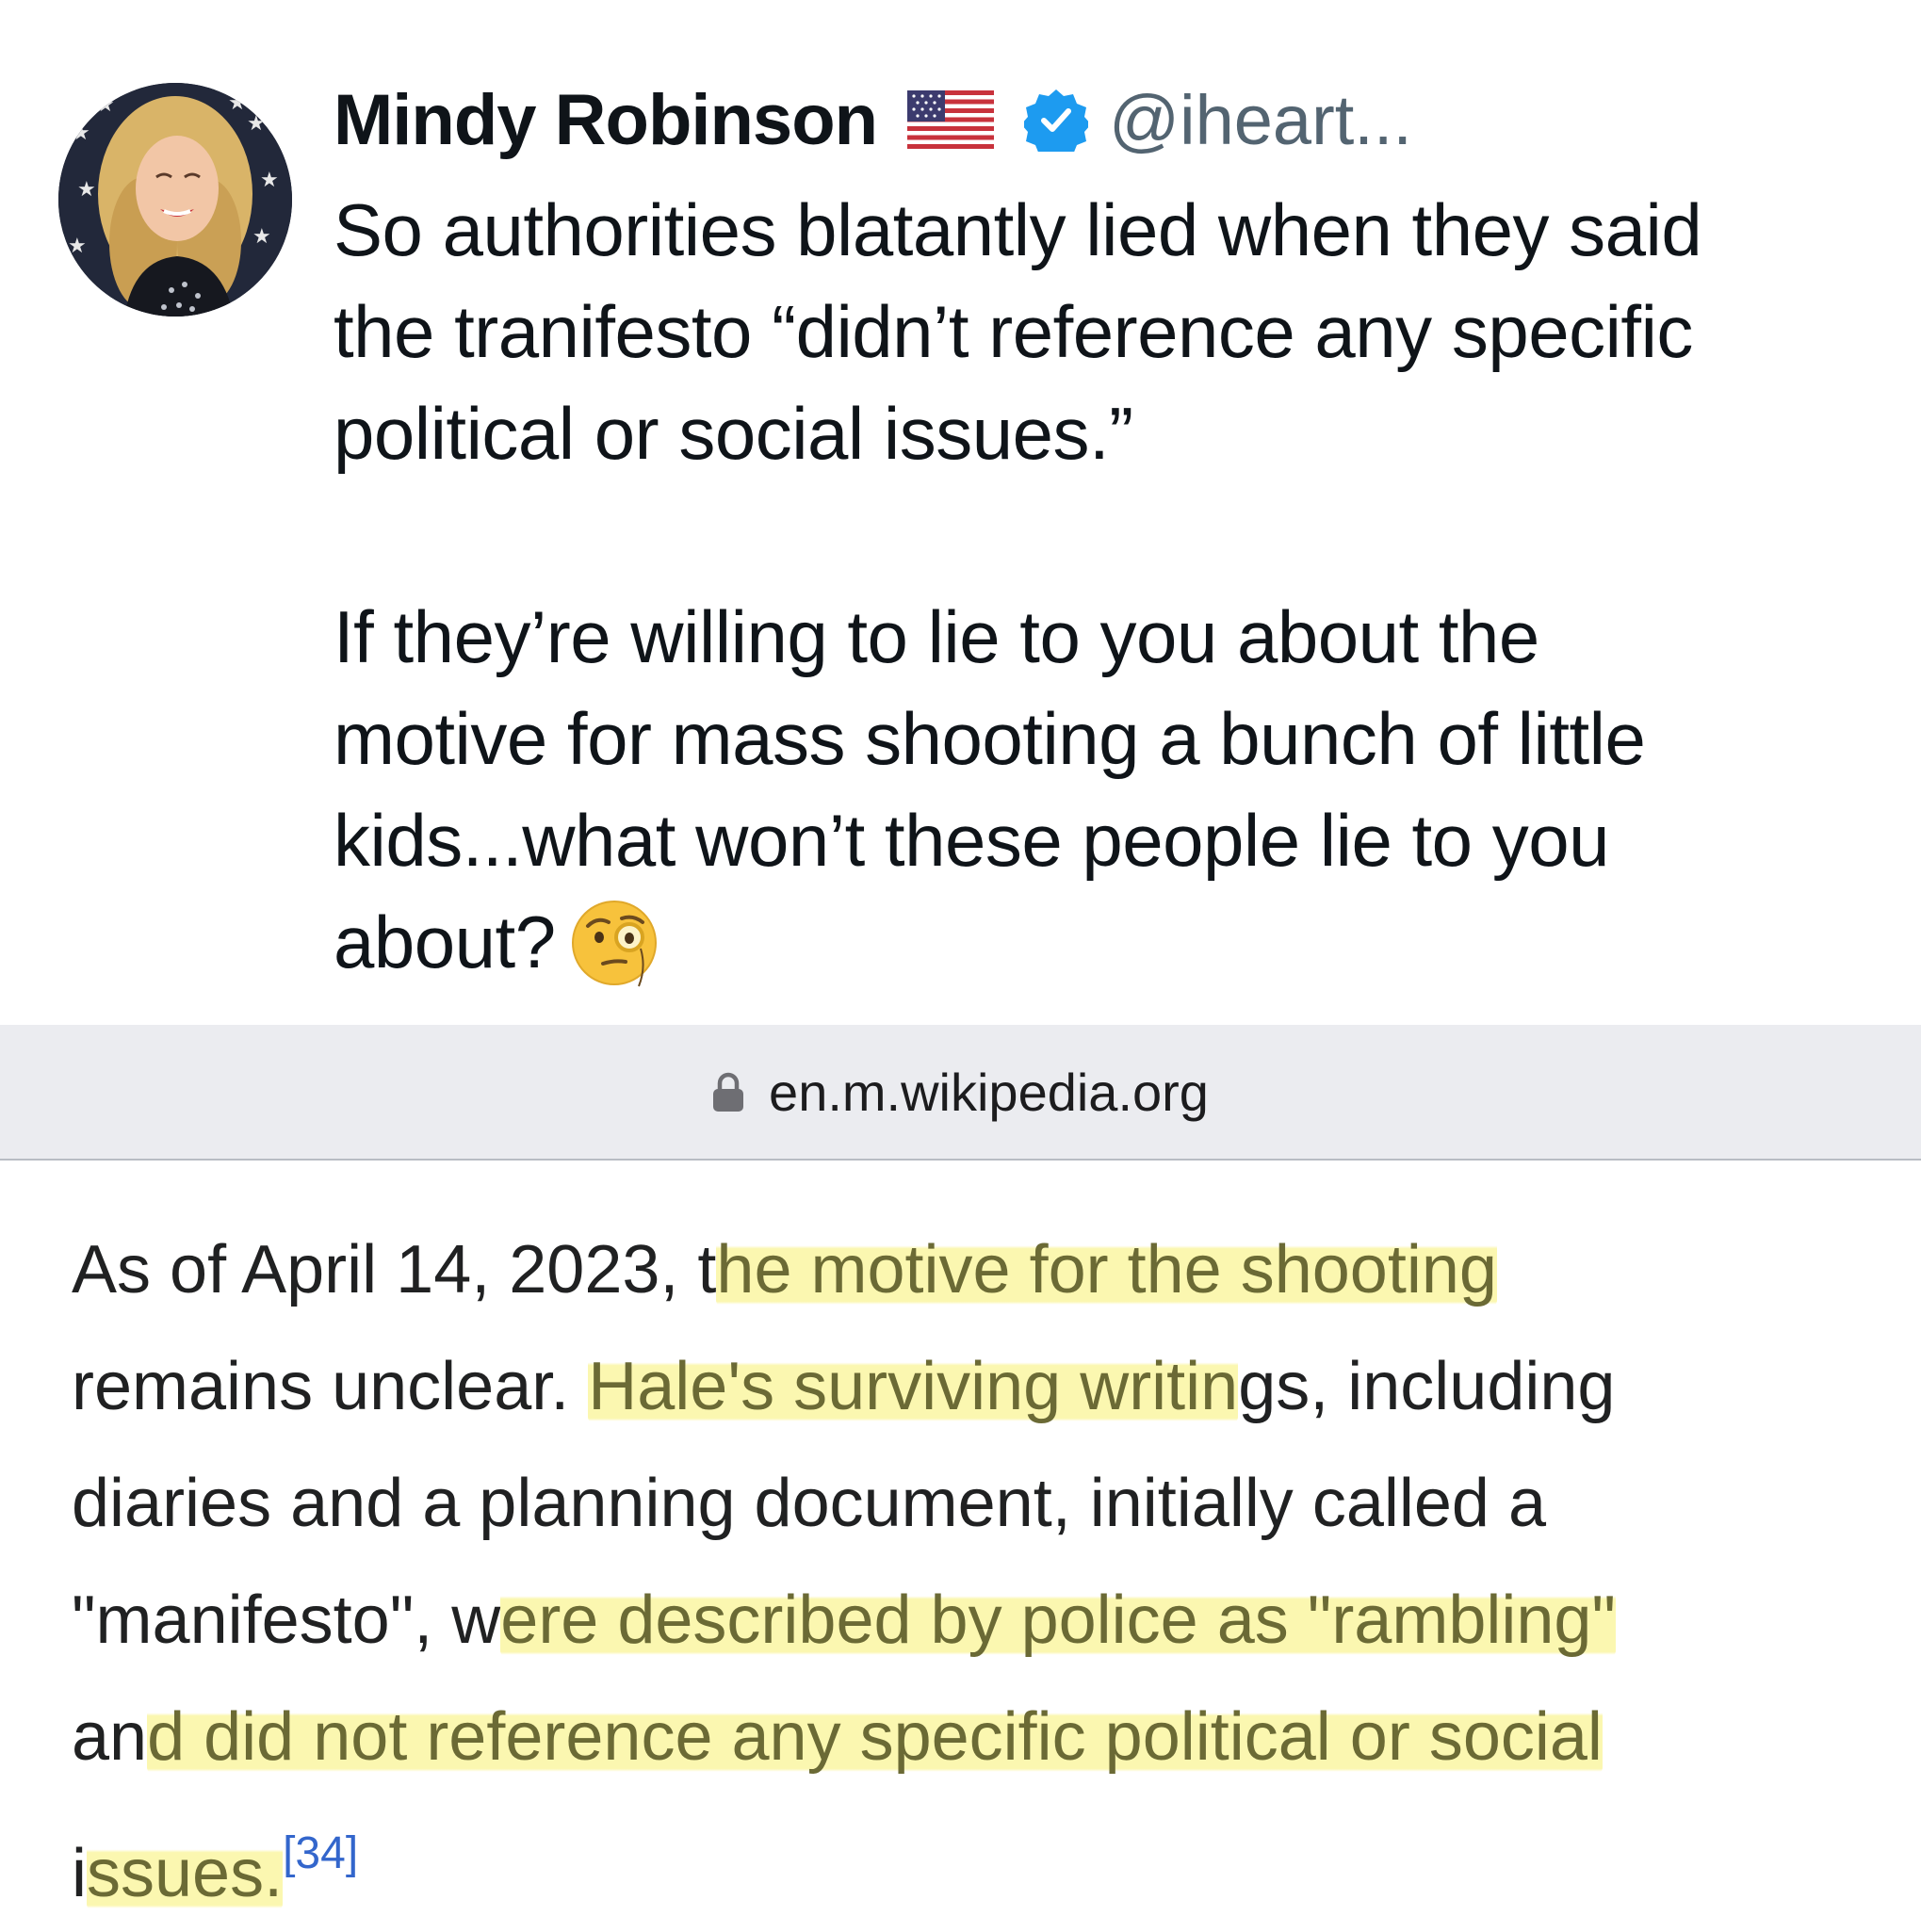 The width and height of the screenshot is (1921, 1932). Describe the element at coordinates (989, 1092) in the screenshot. I see `url-text: en.m.wikipedia.org` at that location.